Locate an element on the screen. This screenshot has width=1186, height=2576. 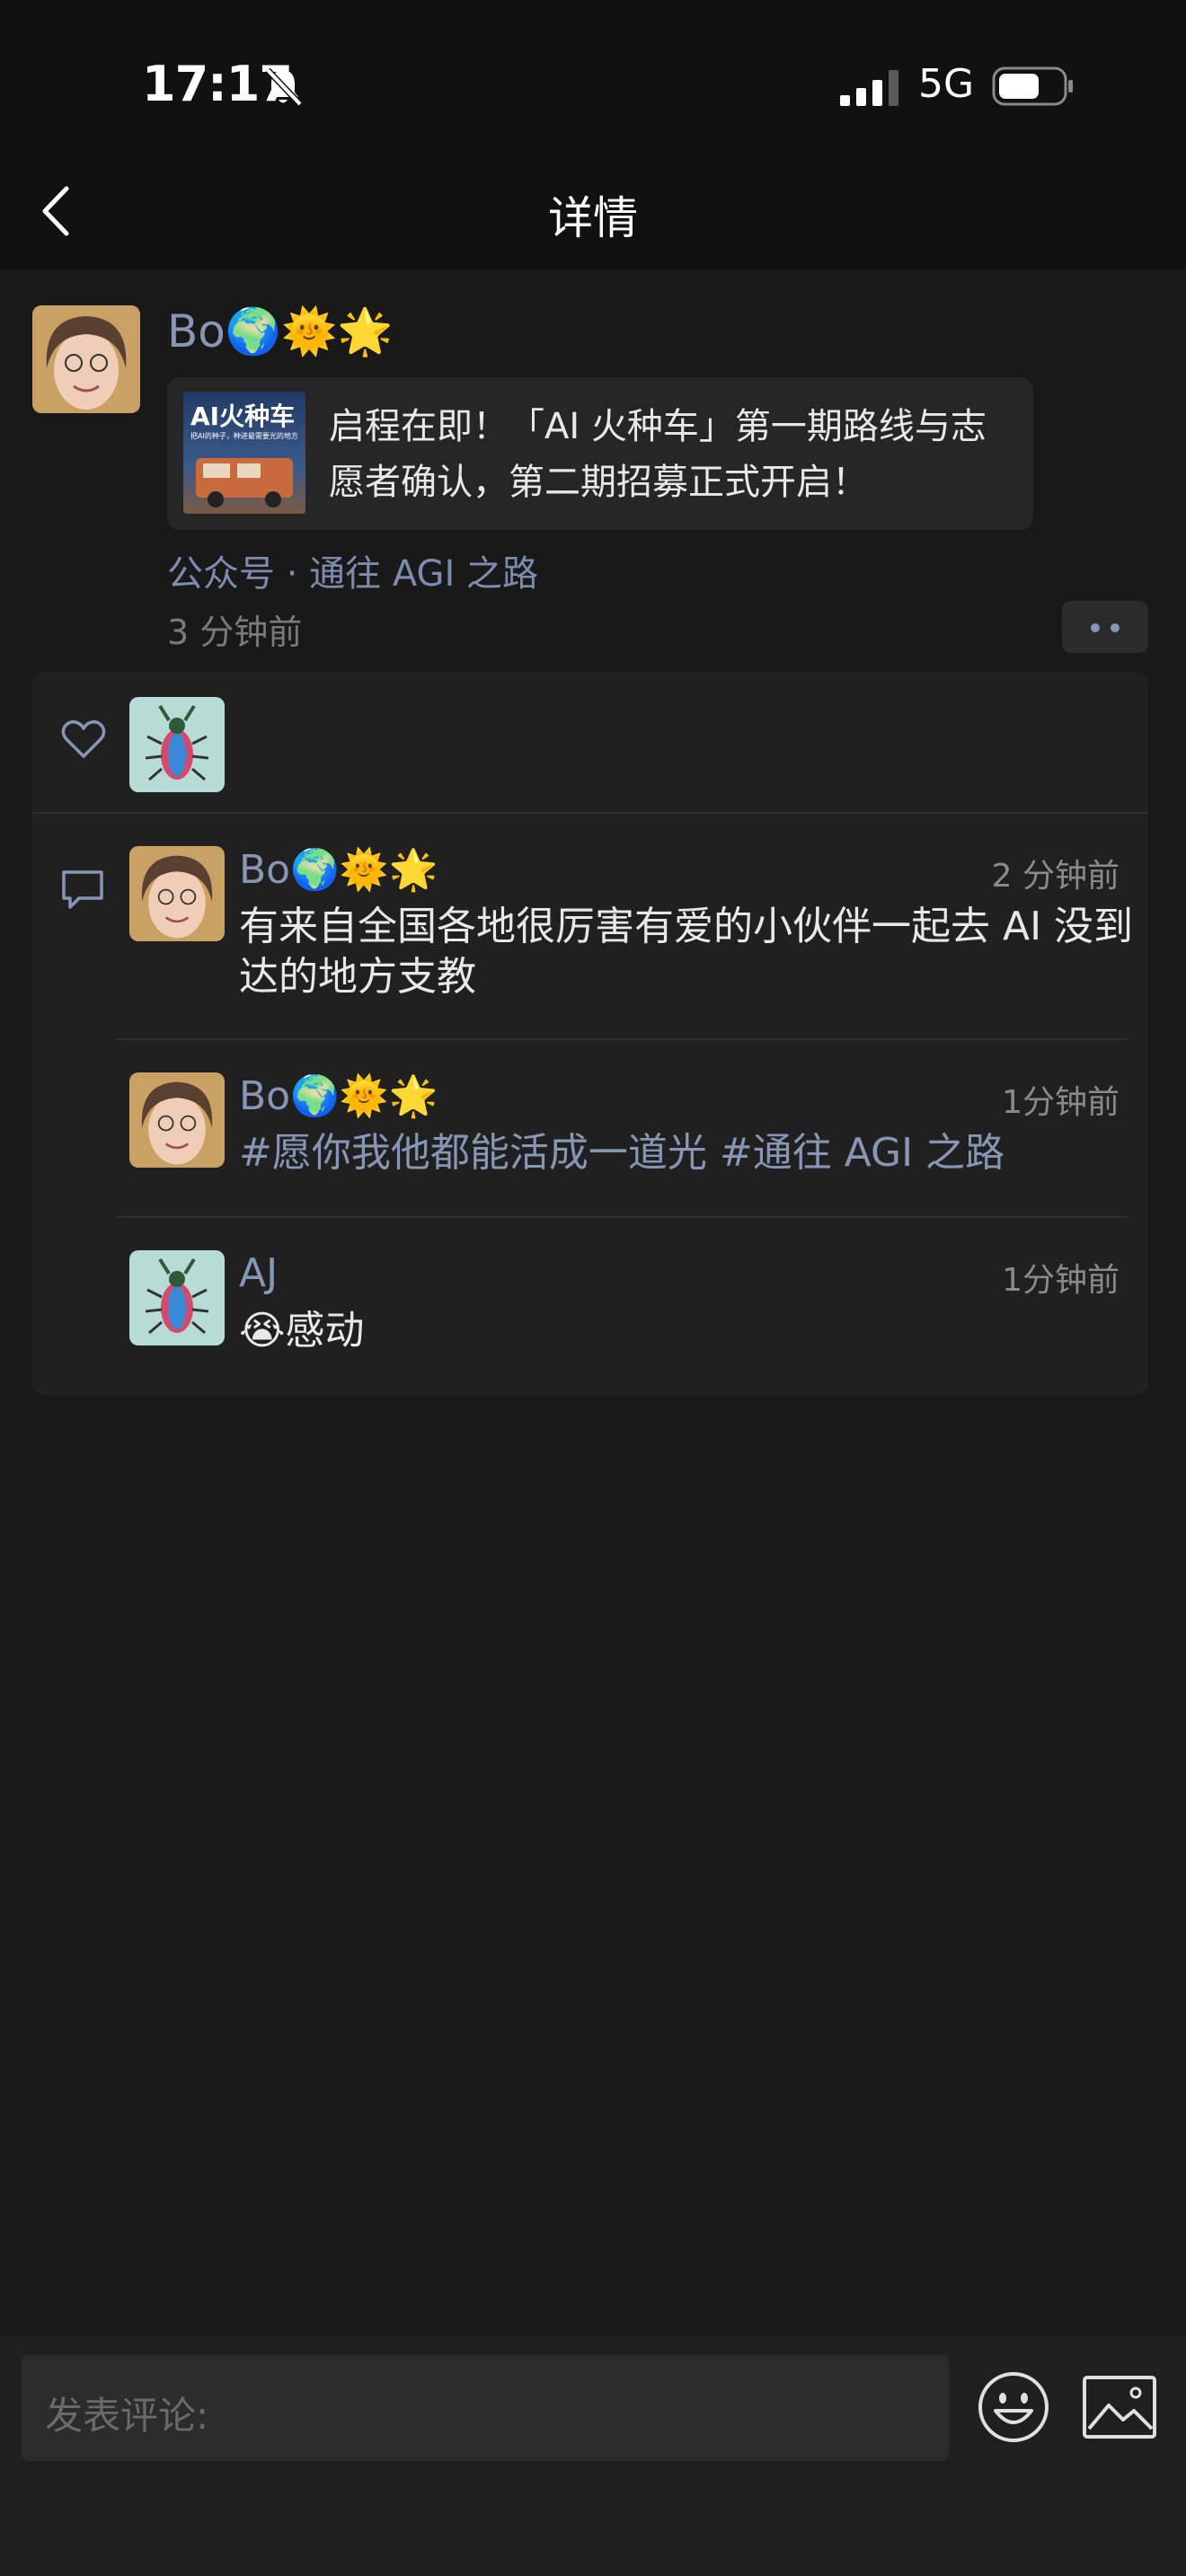
liker-avatar is located at coordinates (177, 744).